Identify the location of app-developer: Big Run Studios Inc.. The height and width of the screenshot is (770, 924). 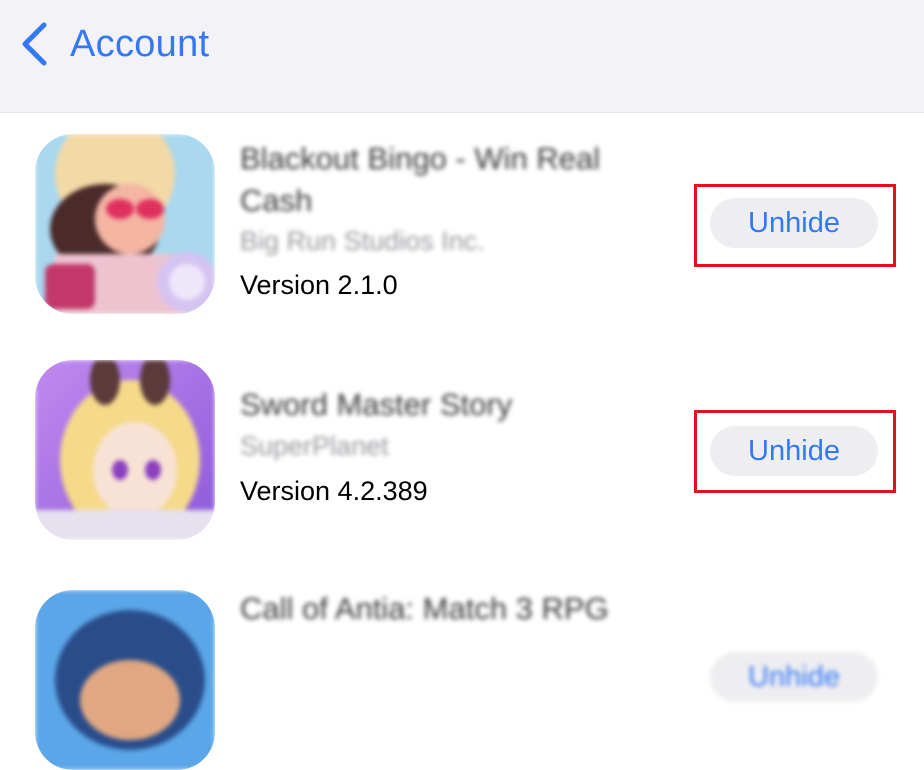
(362, 241).